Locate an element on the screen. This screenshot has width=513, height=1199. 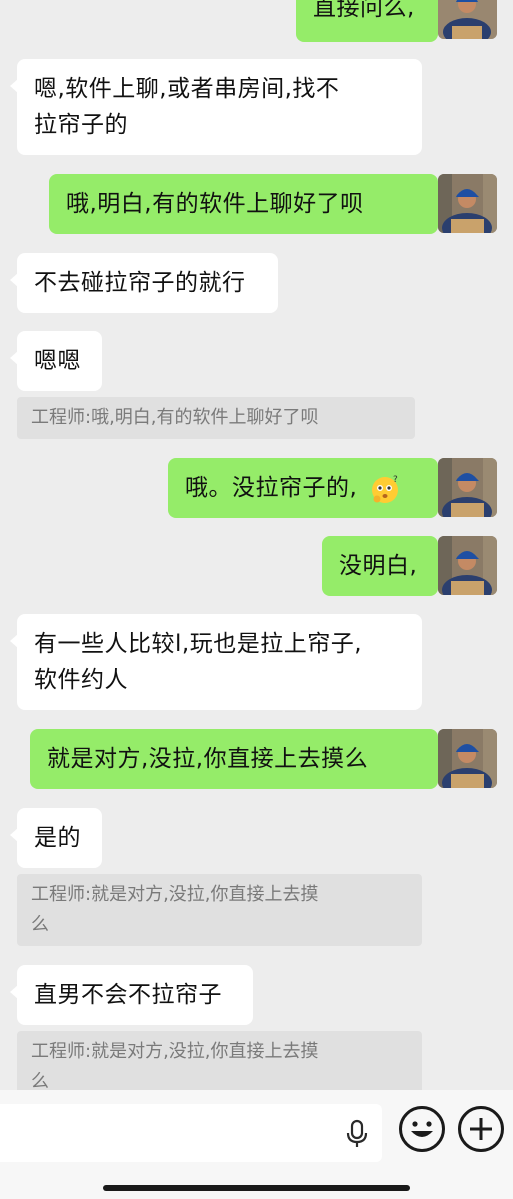
message-bubble-incoming: 嗯,软件上聊,或者串房间,找不 拉帘子的 is located at coordinates (216, 107).